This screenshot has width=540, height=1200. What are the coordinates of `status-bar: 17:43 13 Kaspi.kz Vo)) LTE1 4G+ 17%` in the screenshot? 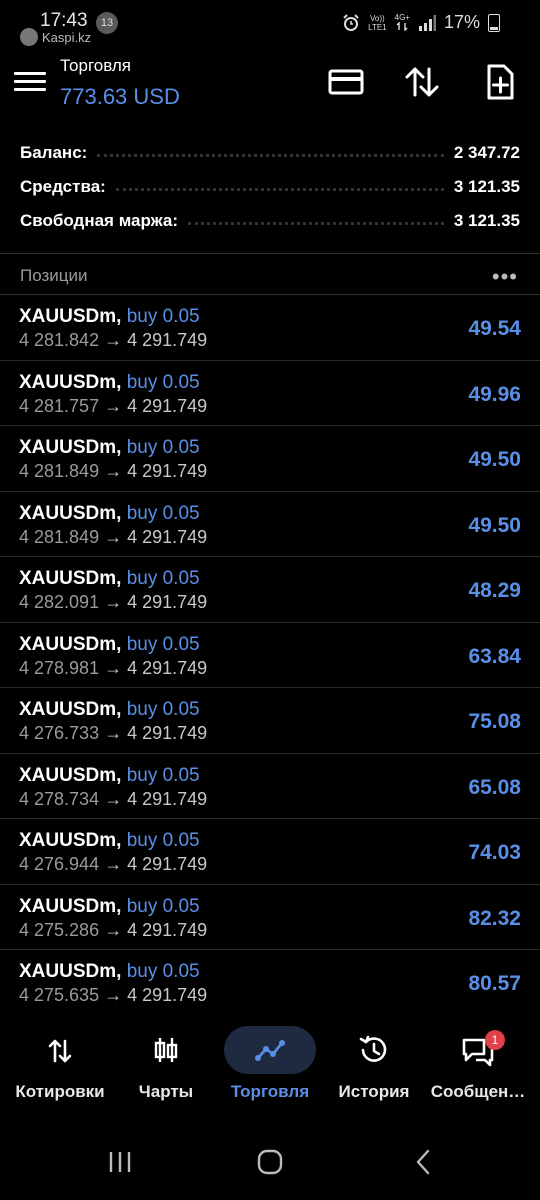 It's located at (270, 24).